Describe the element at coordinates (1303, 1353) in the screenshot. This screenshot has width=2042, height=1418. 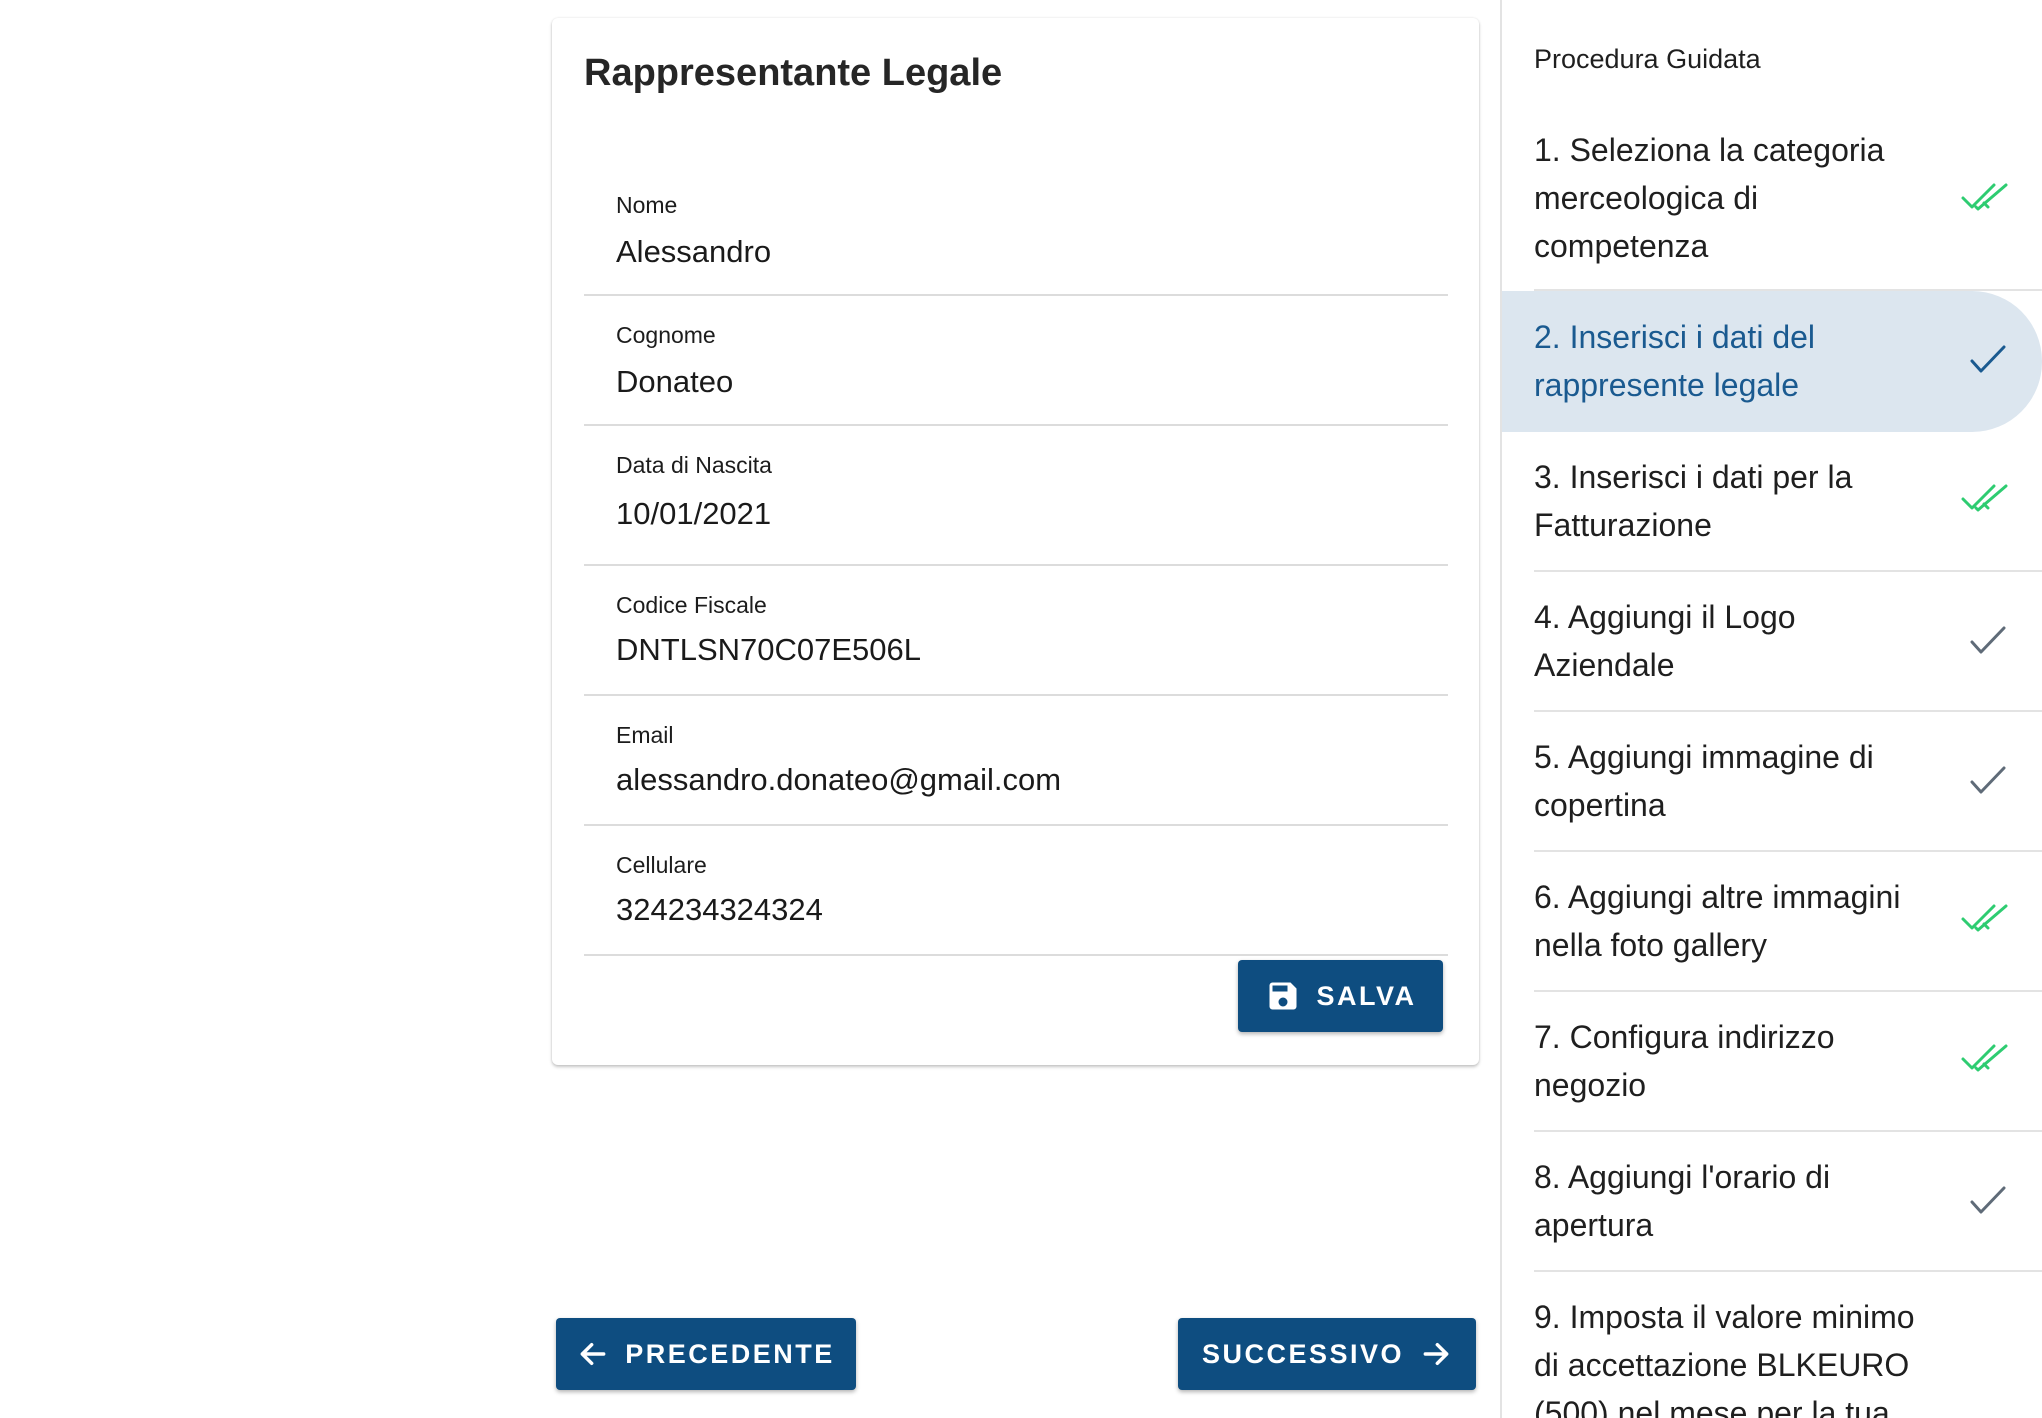
I see `next-button-label: SUCCESSIVO` at that location.